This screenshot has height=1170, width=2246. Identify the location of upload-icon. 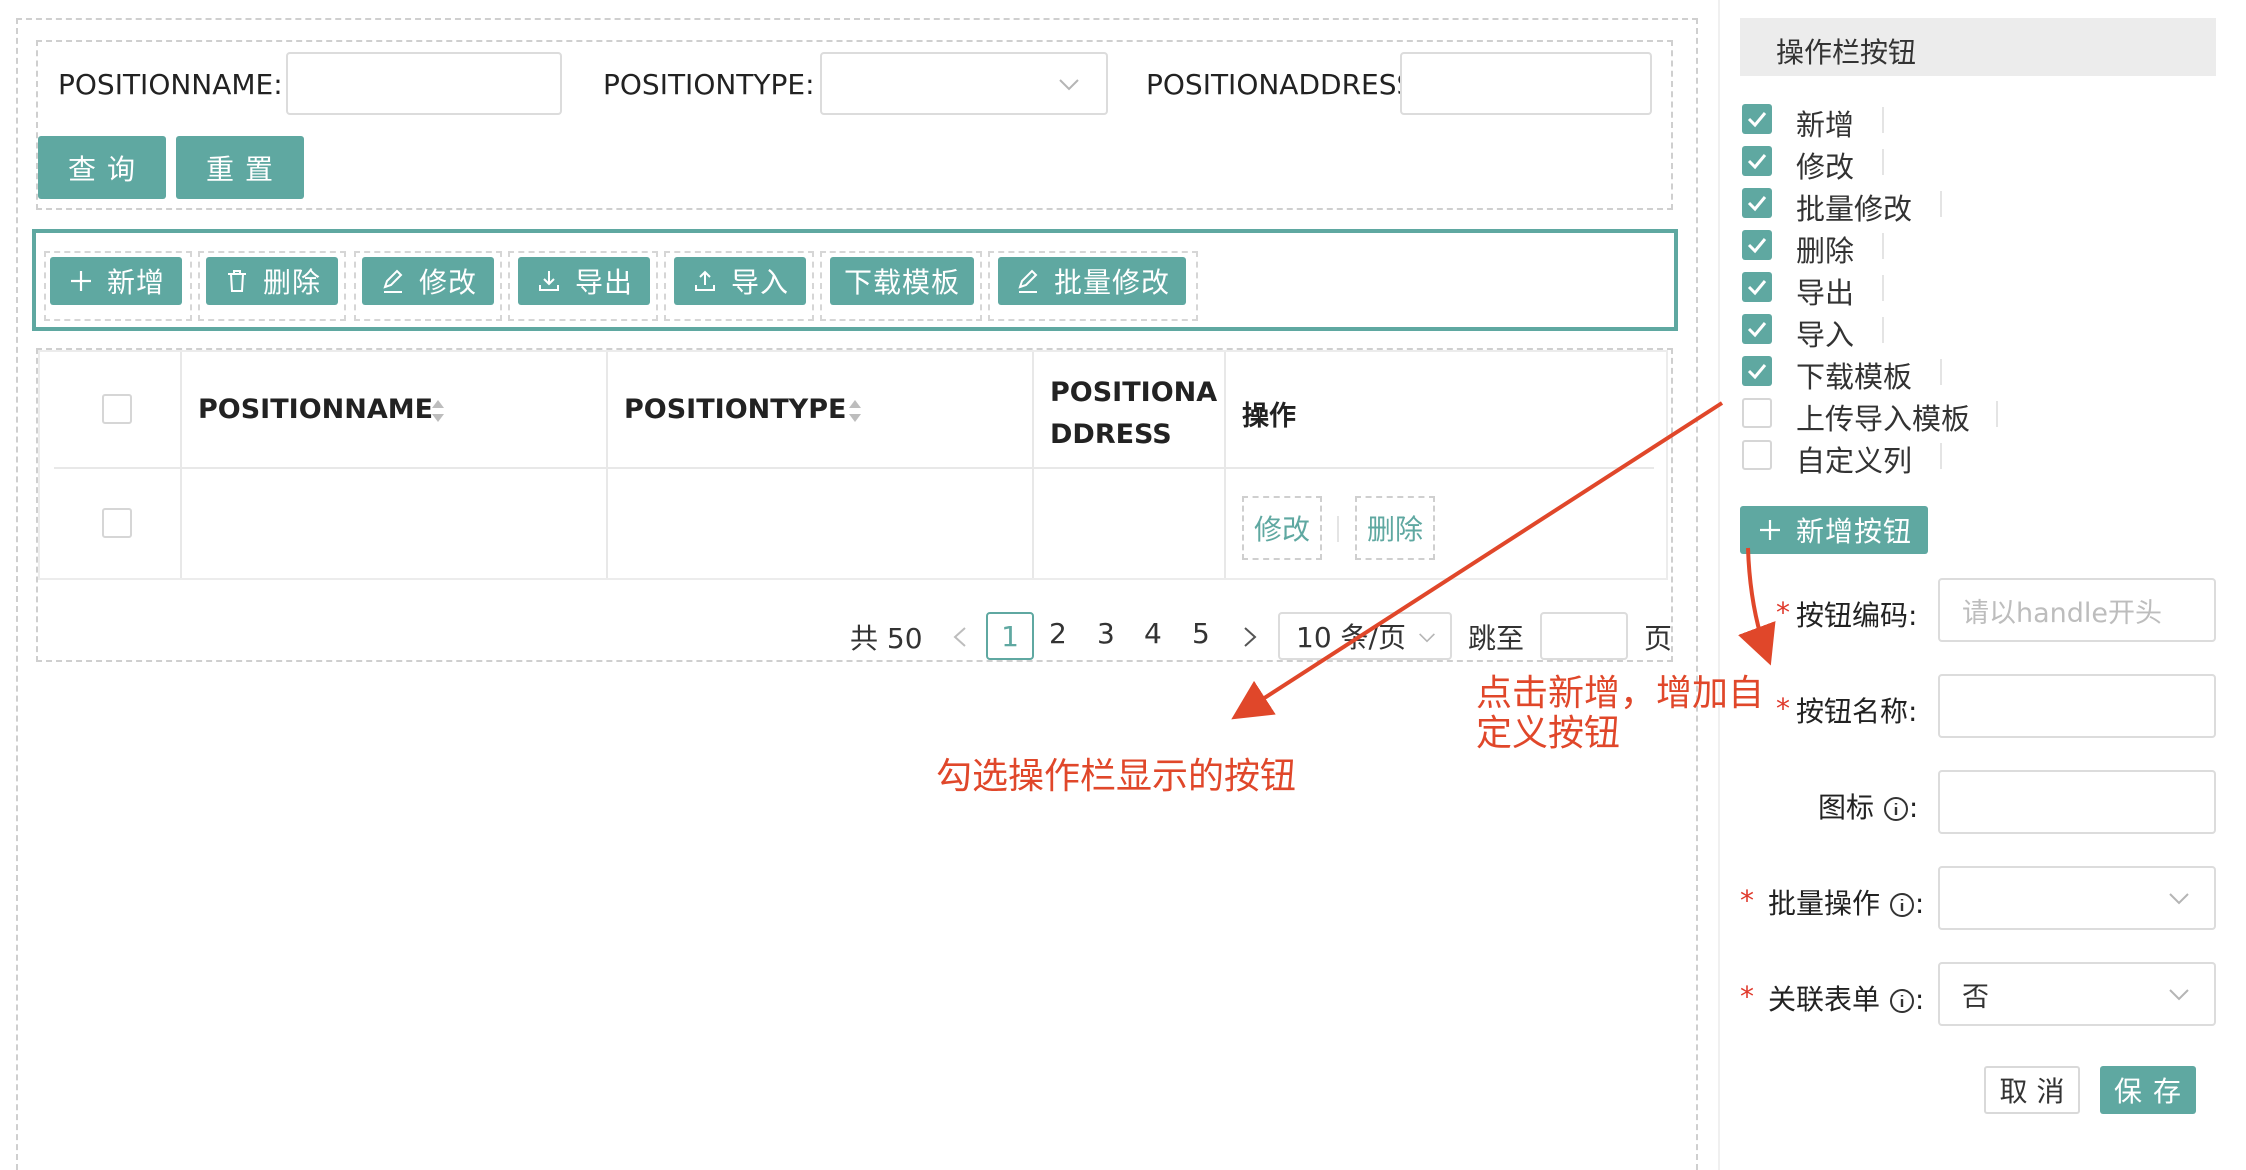
(704, 280).